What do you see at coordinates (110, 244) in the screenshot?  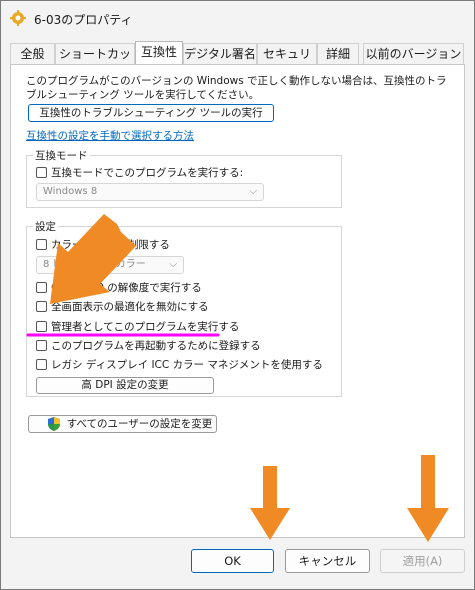 I see `reduced-color-label: カラー モードを制限する` at bounding box center [110, 244].